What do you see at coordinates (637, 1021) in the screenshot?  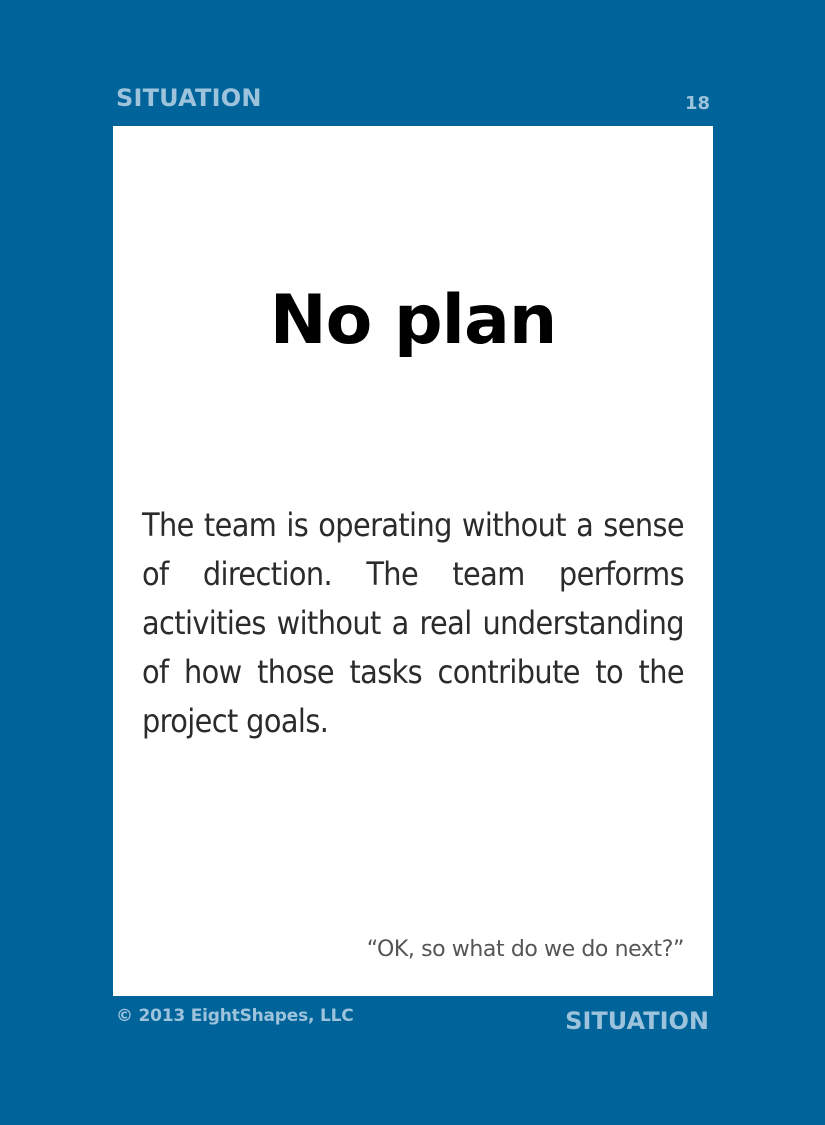 I see `category-label-bottom: SITUATION` at bounding box center [637, 1021].